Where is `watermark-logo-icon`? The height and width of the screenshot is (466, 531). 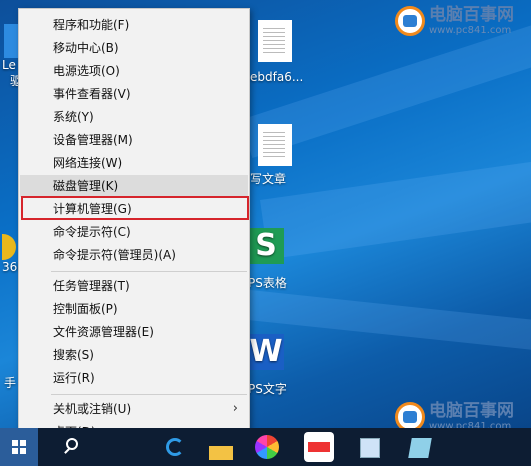 watermark-logo-icon is located at coordinates (410, 21).